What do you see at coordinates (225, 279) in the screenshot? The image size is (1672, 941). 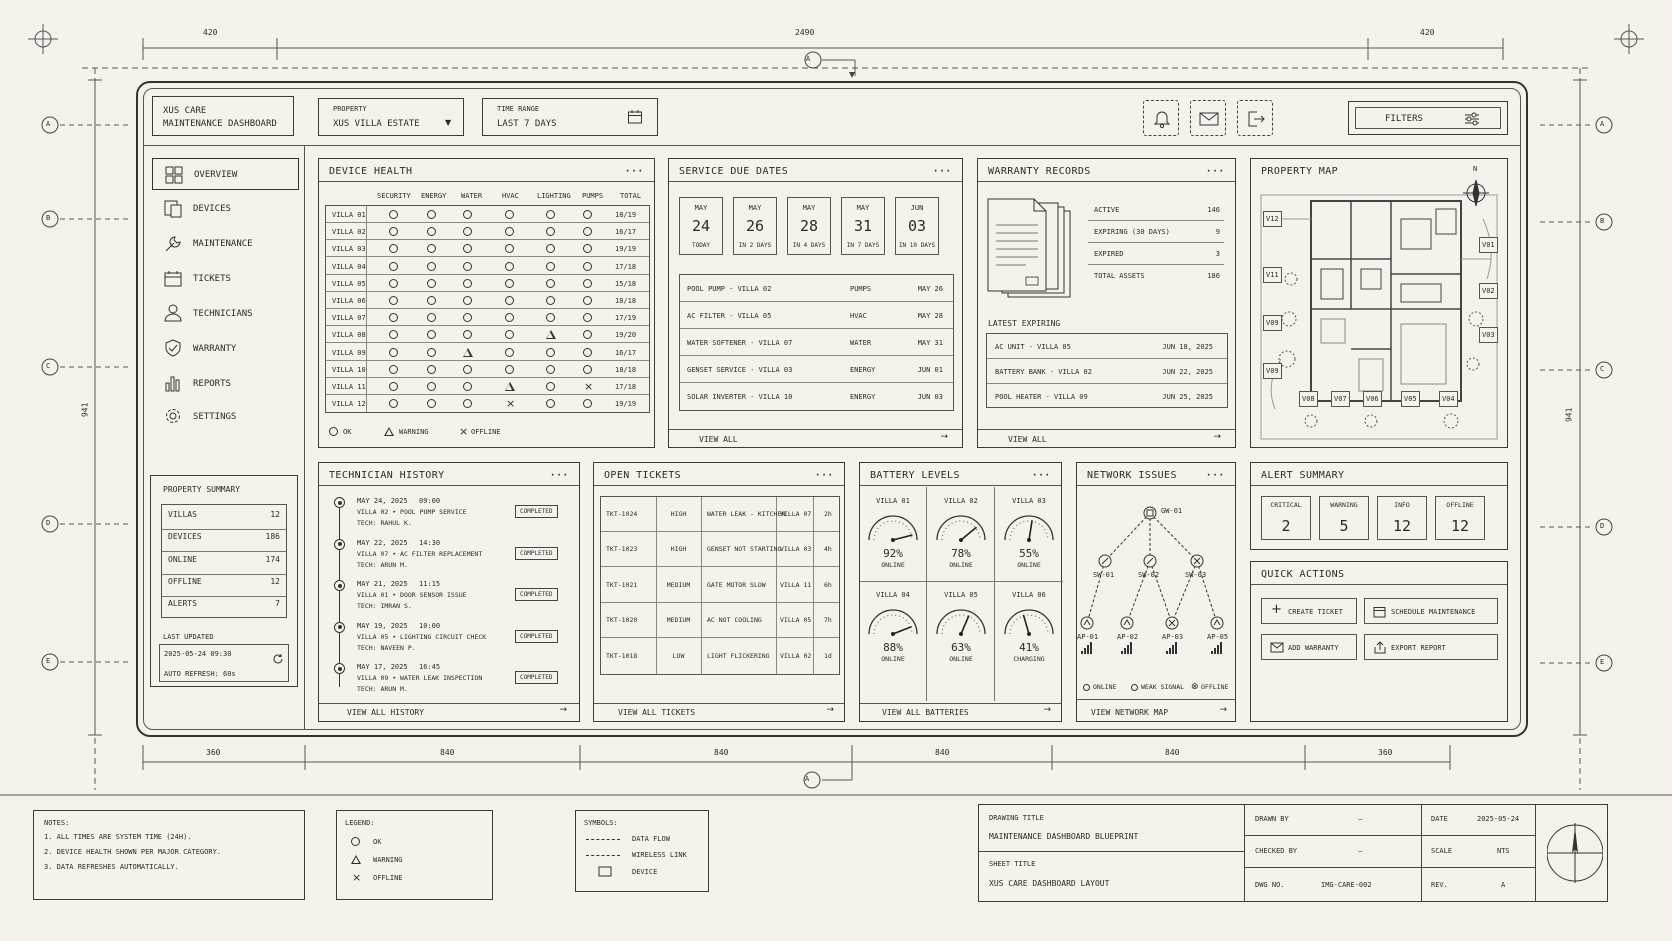 I see `sidebar-item-tickets: TICKETS` at bounding box center [225, 279].